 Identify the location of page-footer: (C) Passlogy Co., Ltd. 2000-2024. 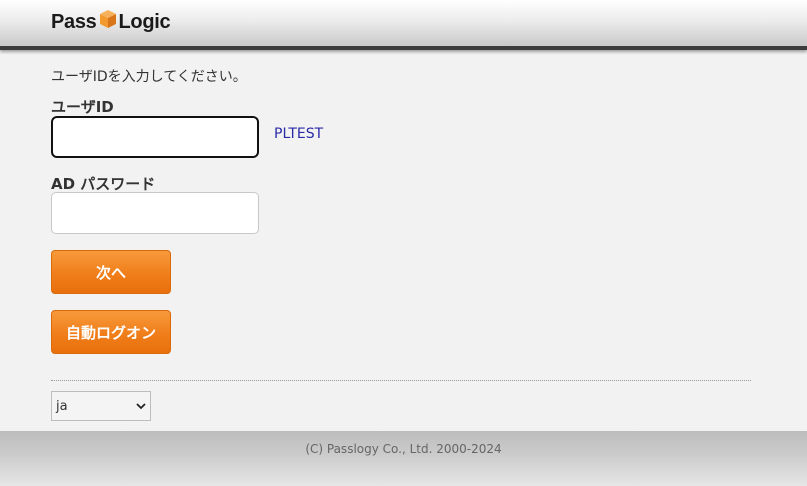
(403, 458).